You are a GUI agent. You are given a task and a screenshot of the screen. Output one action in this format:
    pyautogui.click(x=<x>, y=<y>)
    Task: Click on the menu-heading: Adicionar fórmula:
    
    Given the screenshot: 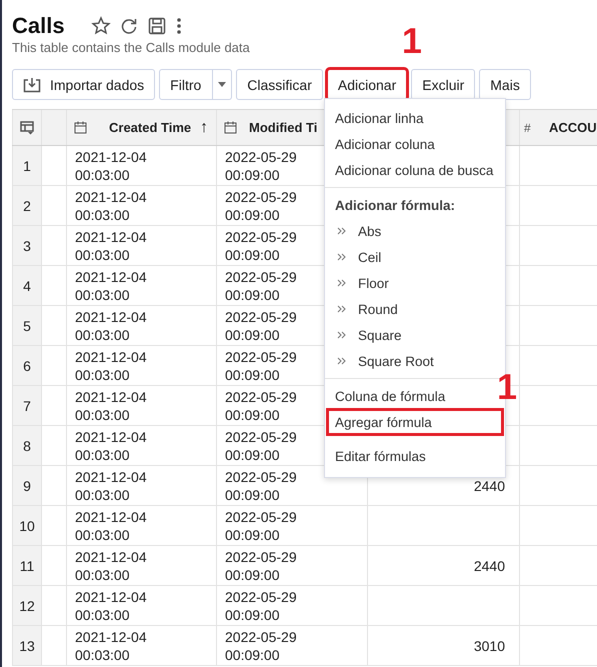 What is the action you would take?
    pyautogui.click(x=395, y=205)
    